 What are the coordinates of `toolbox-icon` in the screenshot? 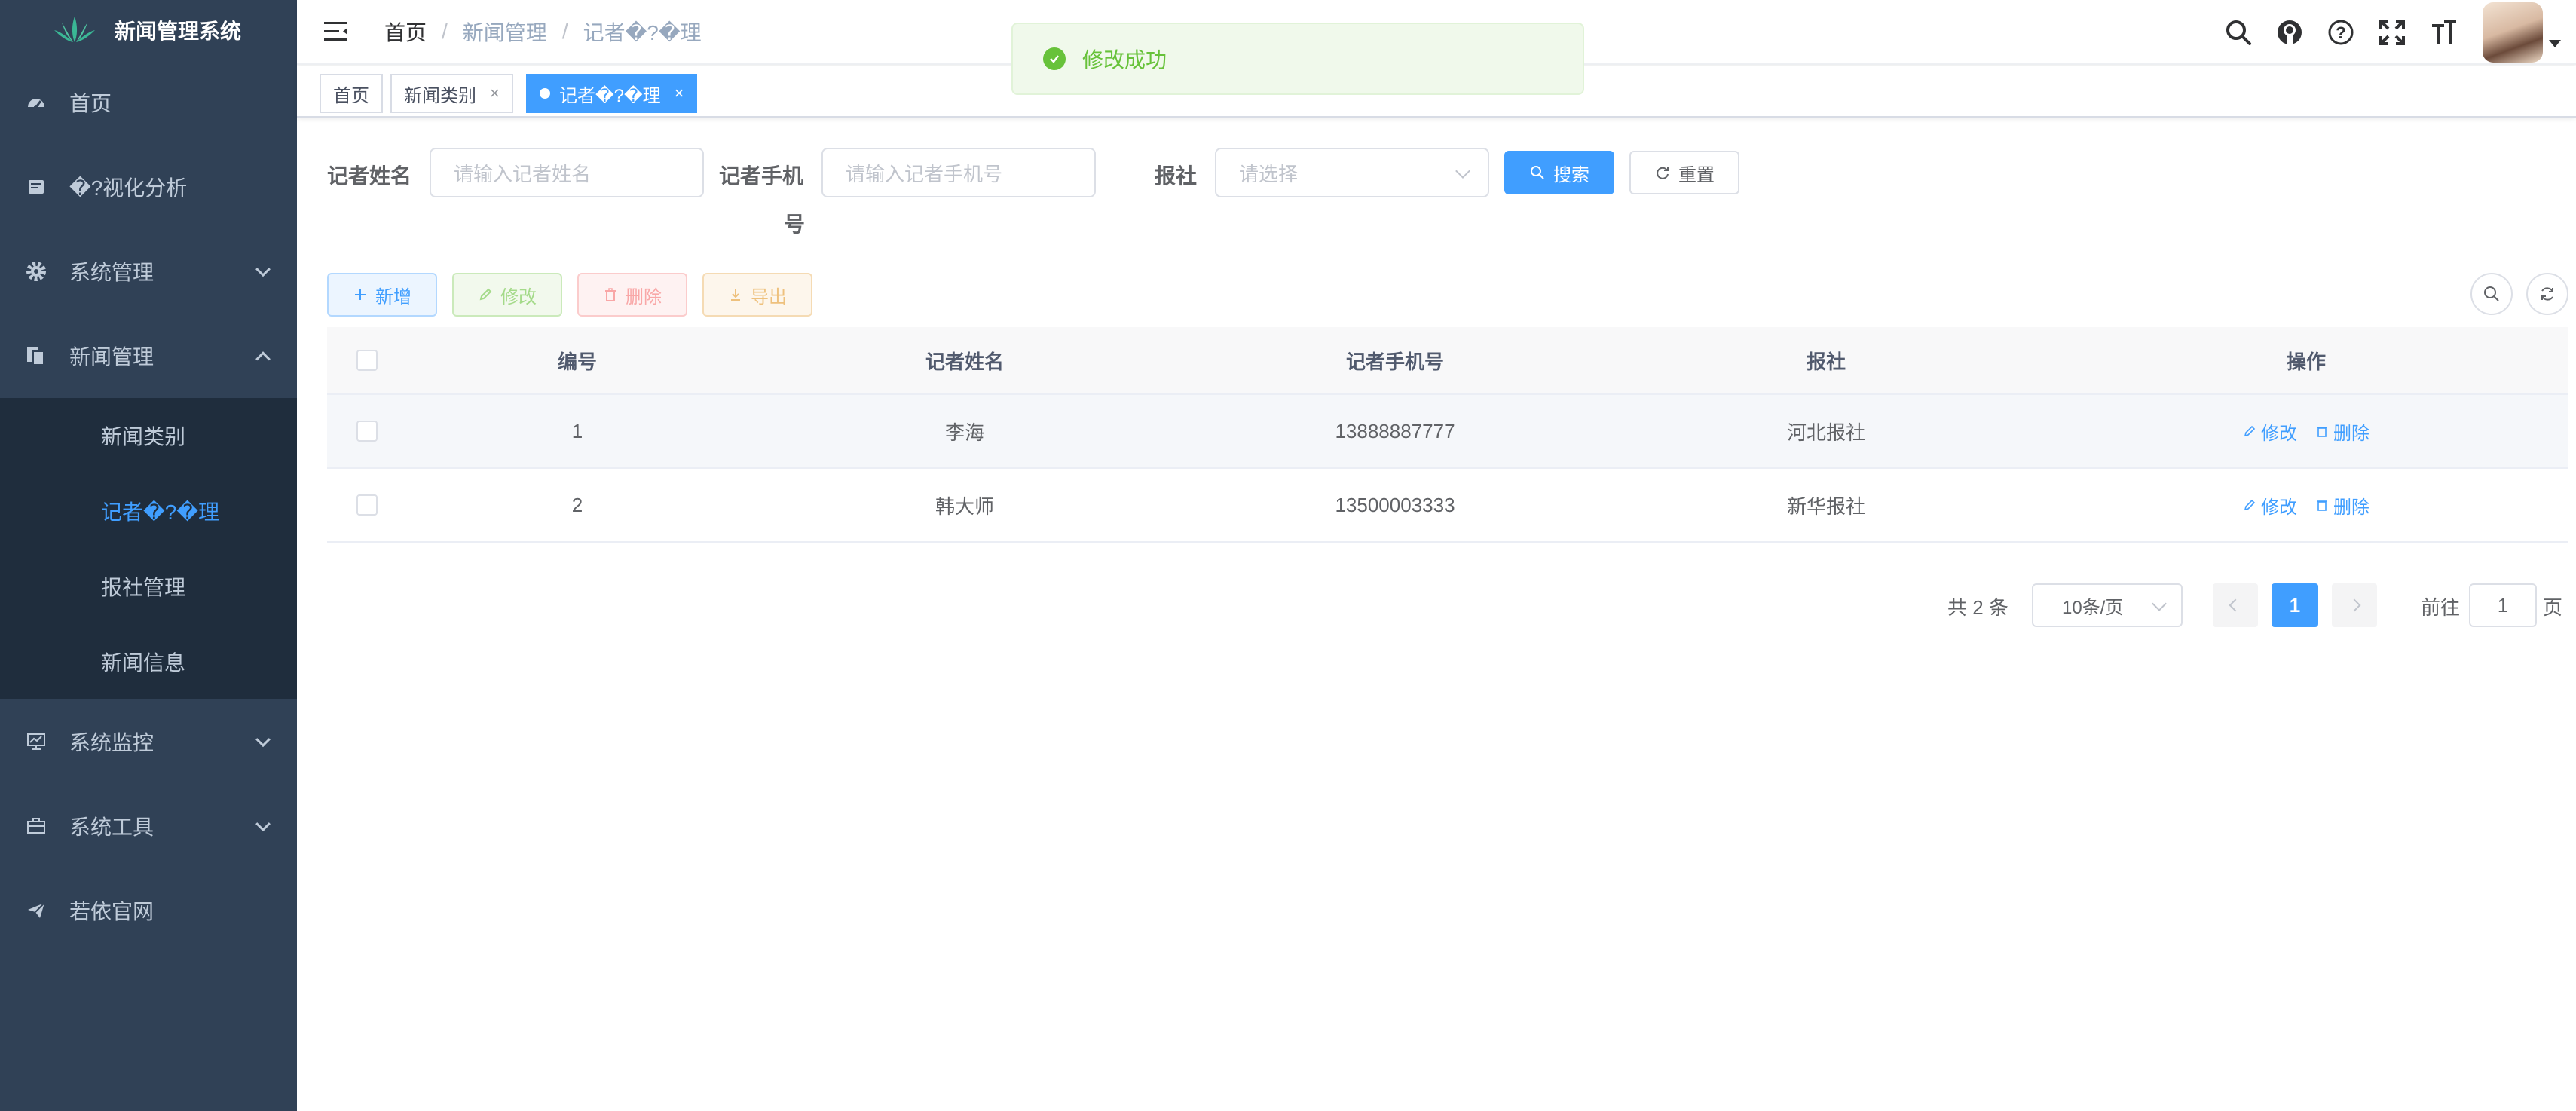 It's located at (36, 826).